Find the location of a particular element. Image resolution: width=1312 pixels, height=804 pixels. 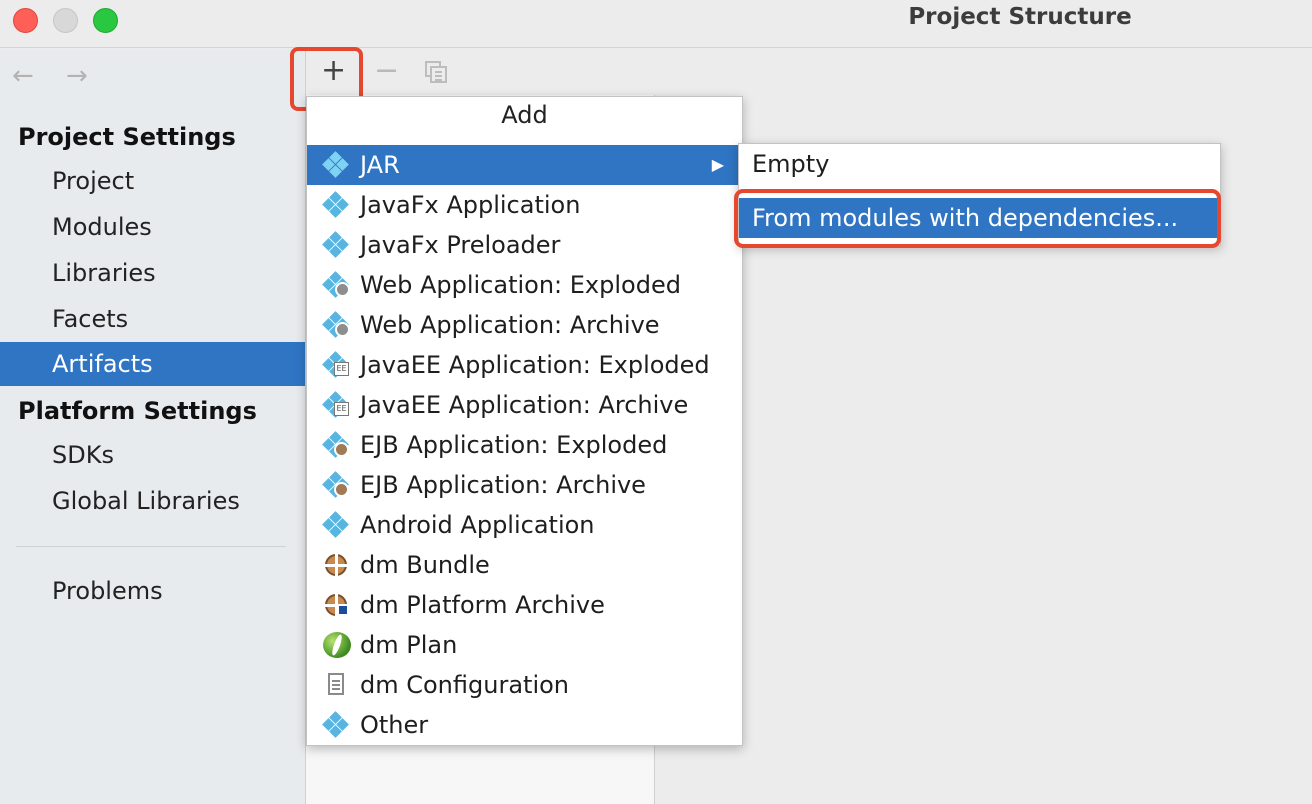

menu-item-javaee-archive: EE JavaEE Application: Archive is located at coordinates (524, 405).